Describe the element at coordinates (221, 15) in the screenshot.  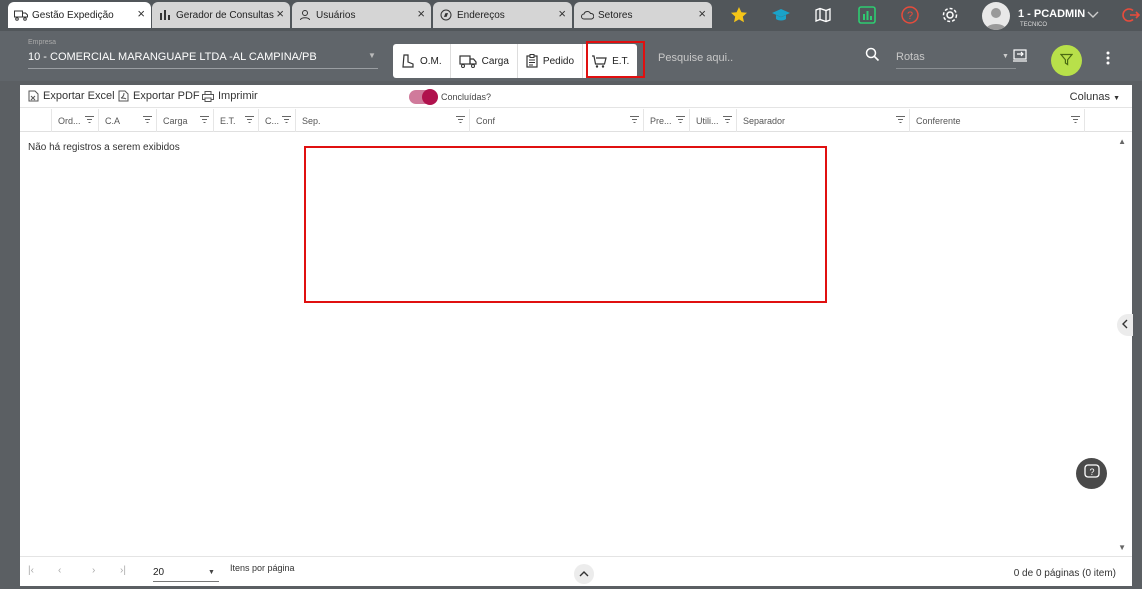
I see `tab-gerador-consultas: Gerador de Consultas ×` at that location.